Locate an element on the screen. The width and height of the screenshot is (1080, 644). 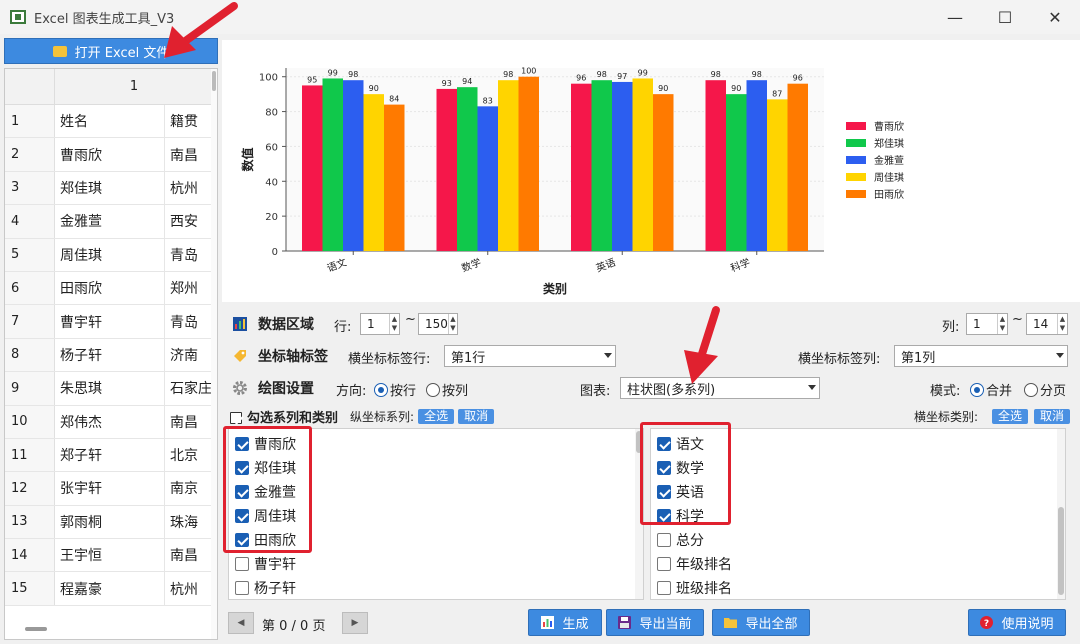
table-row: 1 姓名 籍贯 is located at coordinates (109, 122).